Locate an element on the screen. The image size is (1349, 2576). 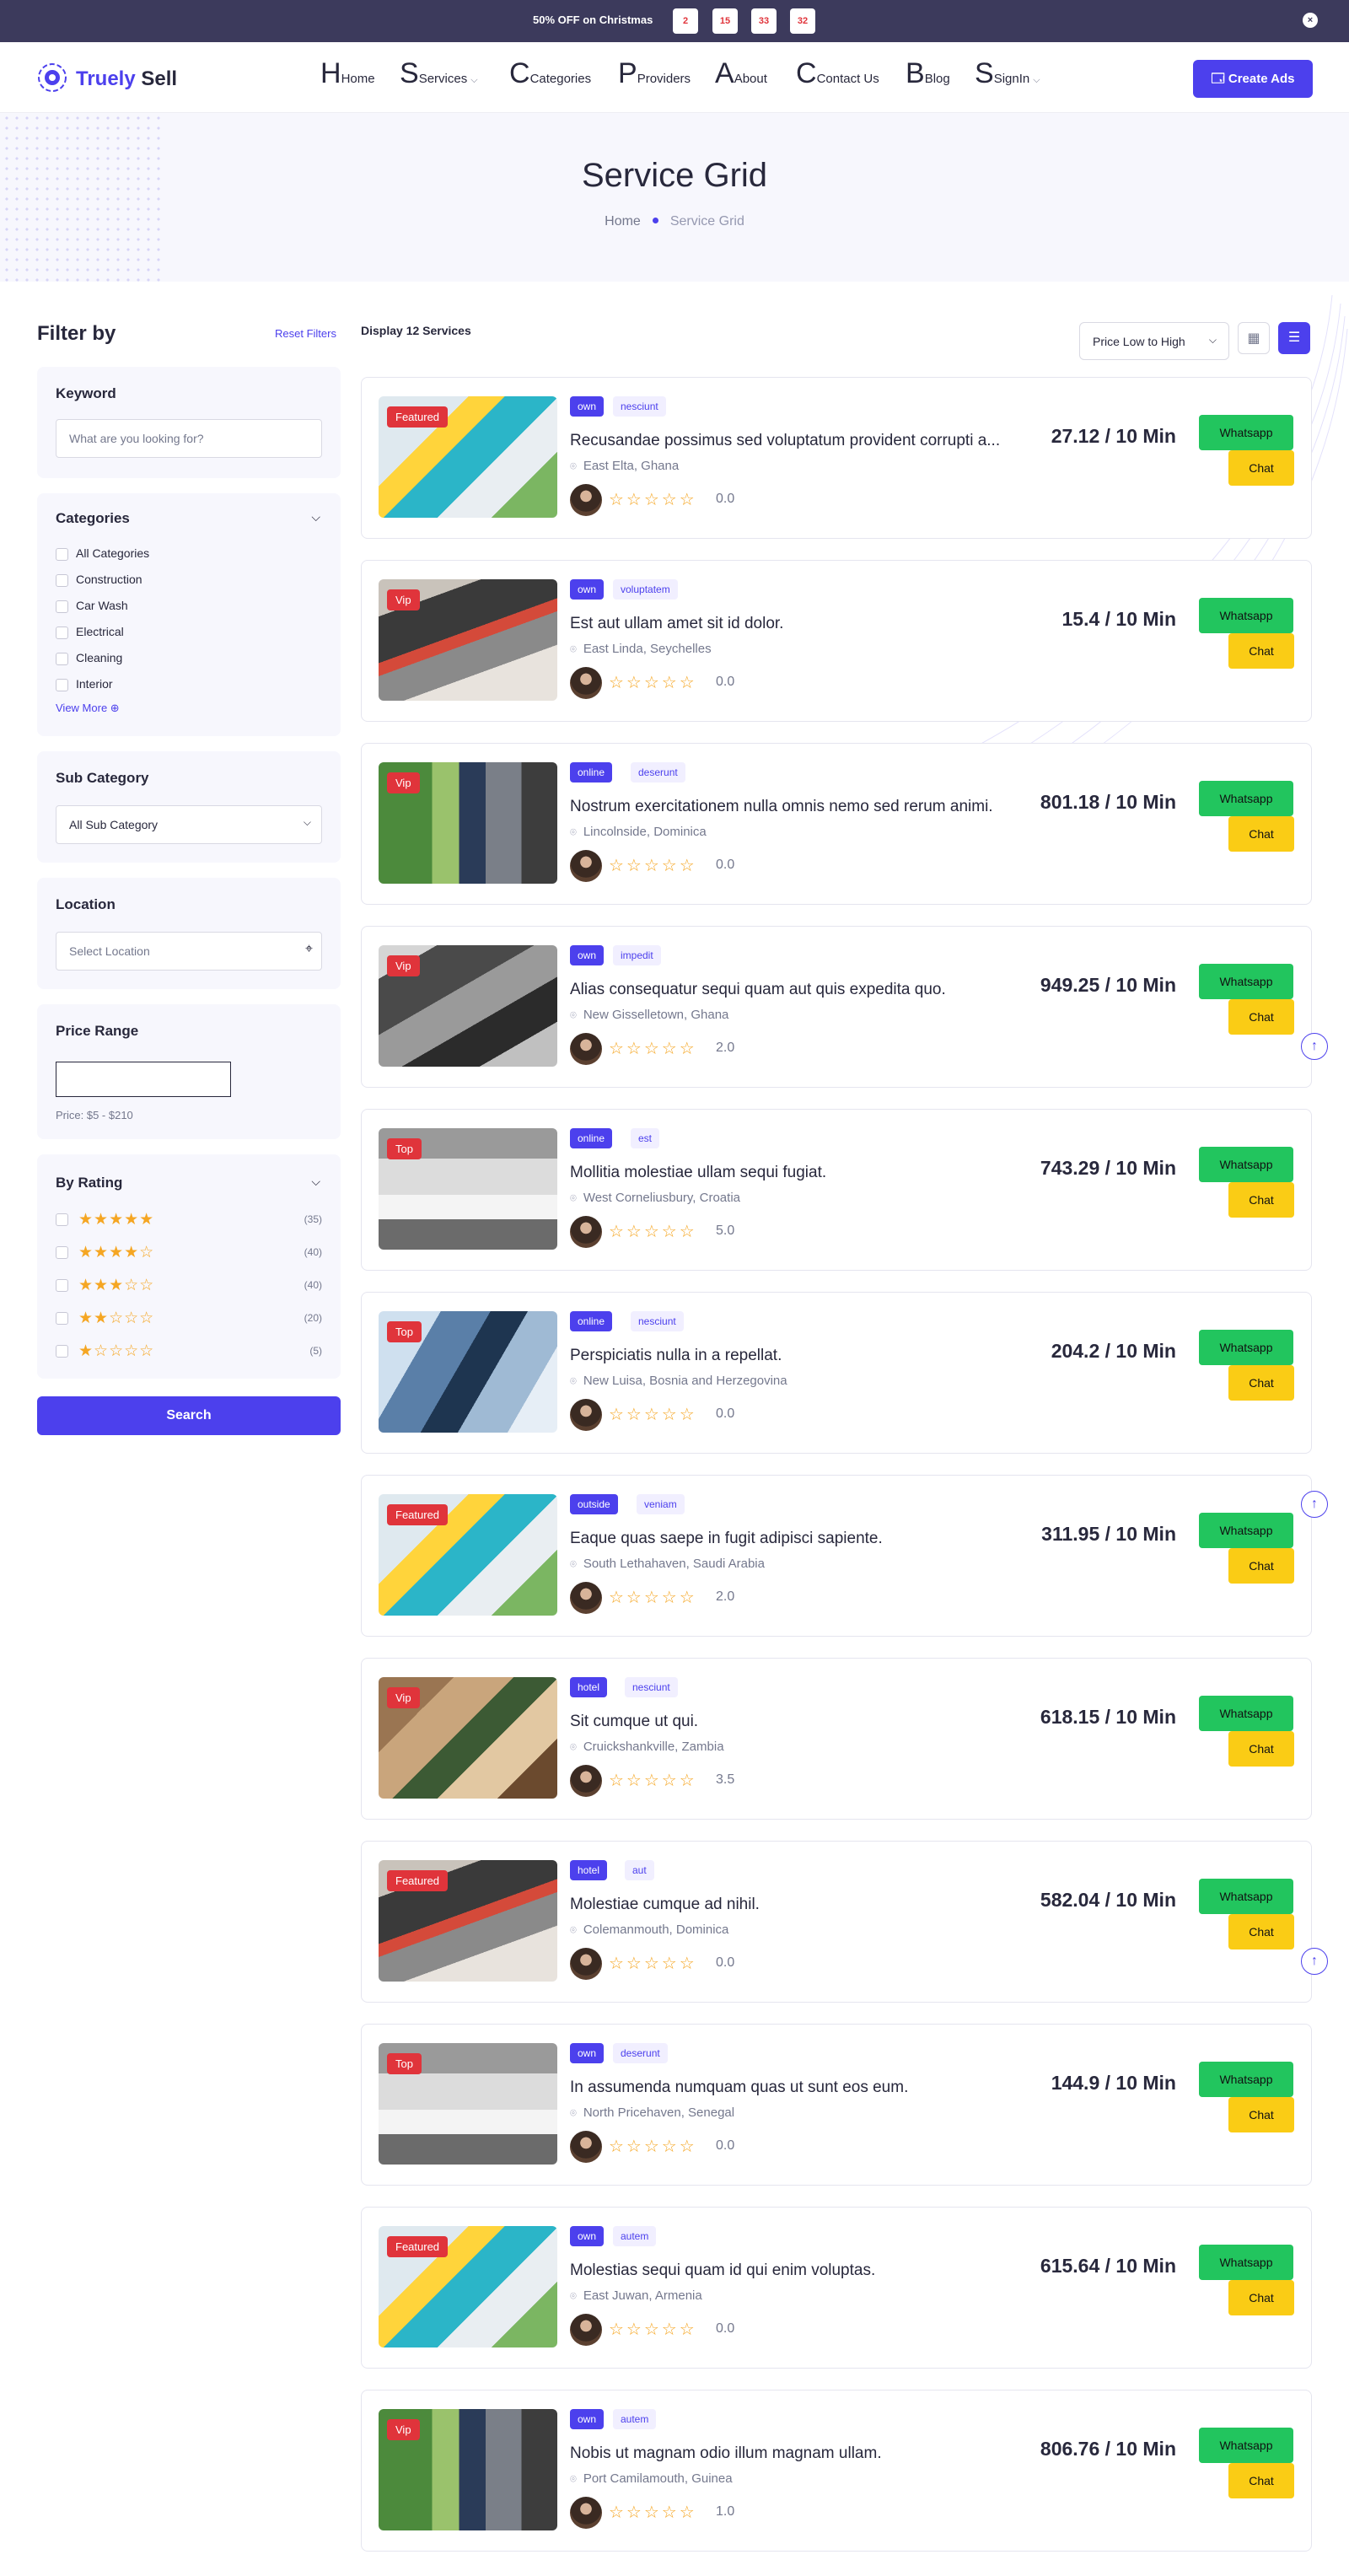
nav-about: AAbout is located at coordinates (741, 73).